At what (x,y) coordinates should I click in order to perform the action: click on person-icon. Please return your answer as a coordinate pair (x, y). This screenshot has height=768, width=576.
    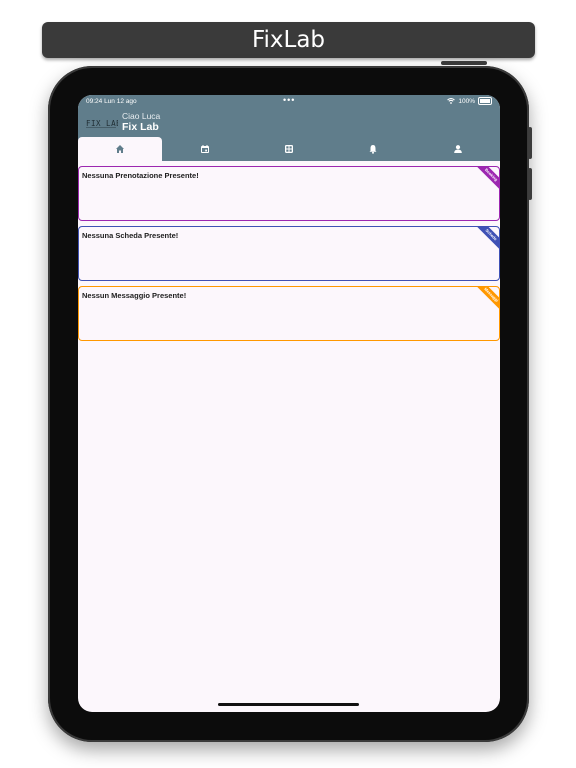
    Looking at the image, I should click on (458, 149).